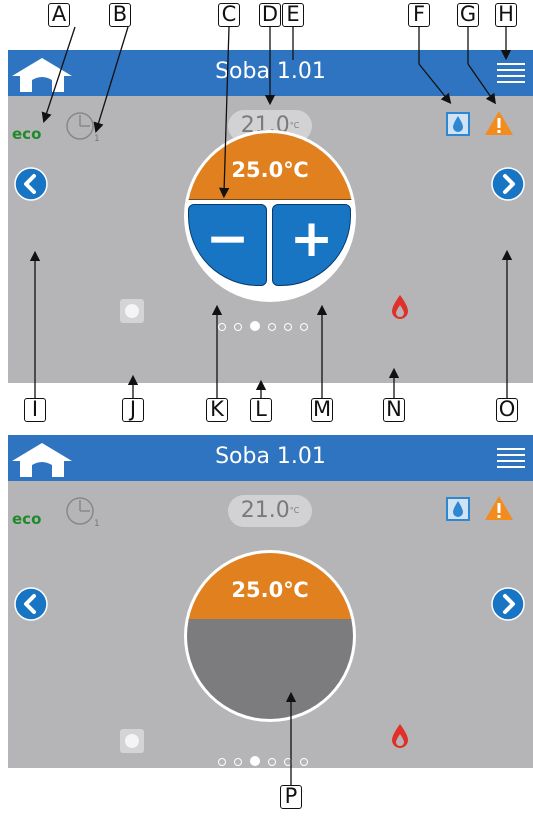  I want to click on setpoint-dial: 25.0℃, so click(270, 636).